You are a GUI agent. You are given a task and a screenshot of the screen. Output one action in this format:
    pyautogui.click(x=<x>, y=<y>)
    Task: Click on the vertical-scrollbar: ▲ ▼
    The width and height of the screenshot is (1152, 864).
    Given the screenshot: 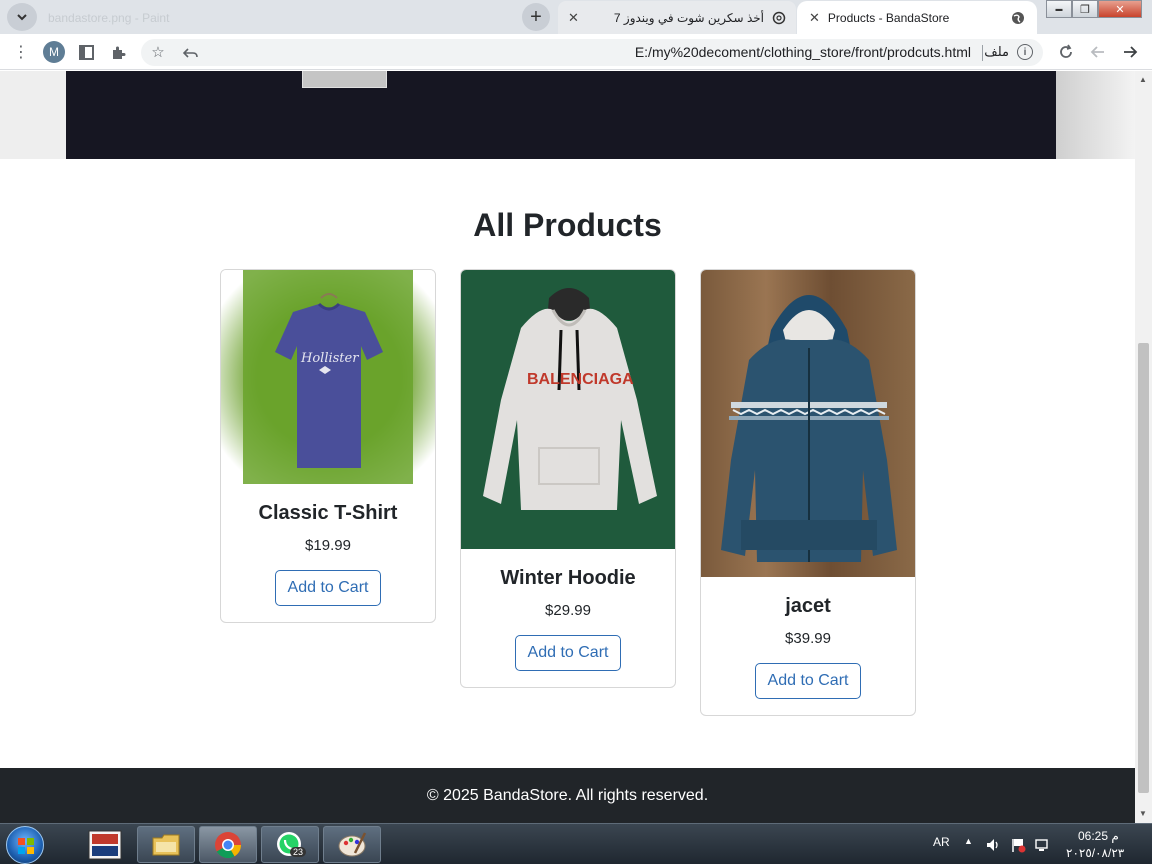 What is the action you would take?
    pyautogui.click(x=1143, y=447)
    